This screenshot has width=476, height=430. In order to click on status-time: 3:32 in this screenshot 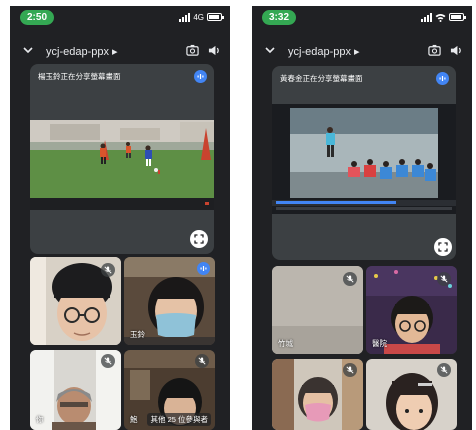, I will do `click(279, 17)`.